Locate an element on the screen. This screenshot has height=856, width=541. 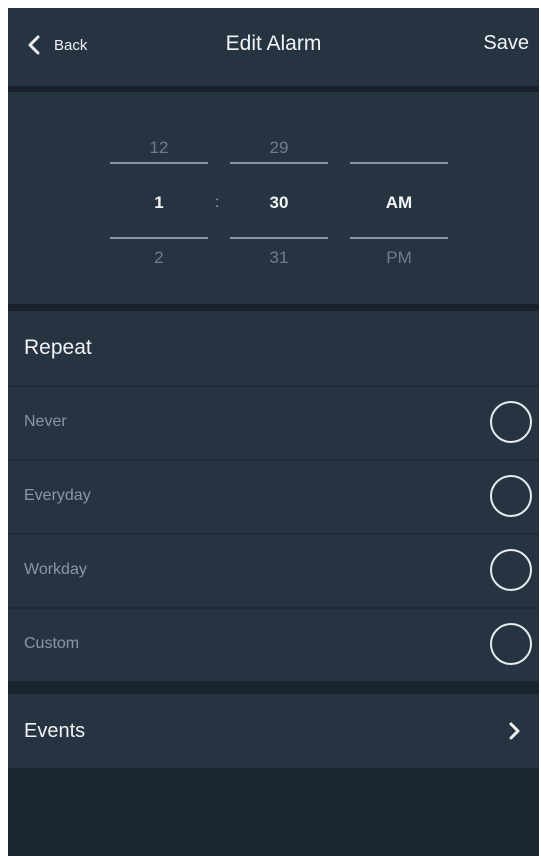
hour-prev: 12 is located at coordinates (159, 148).